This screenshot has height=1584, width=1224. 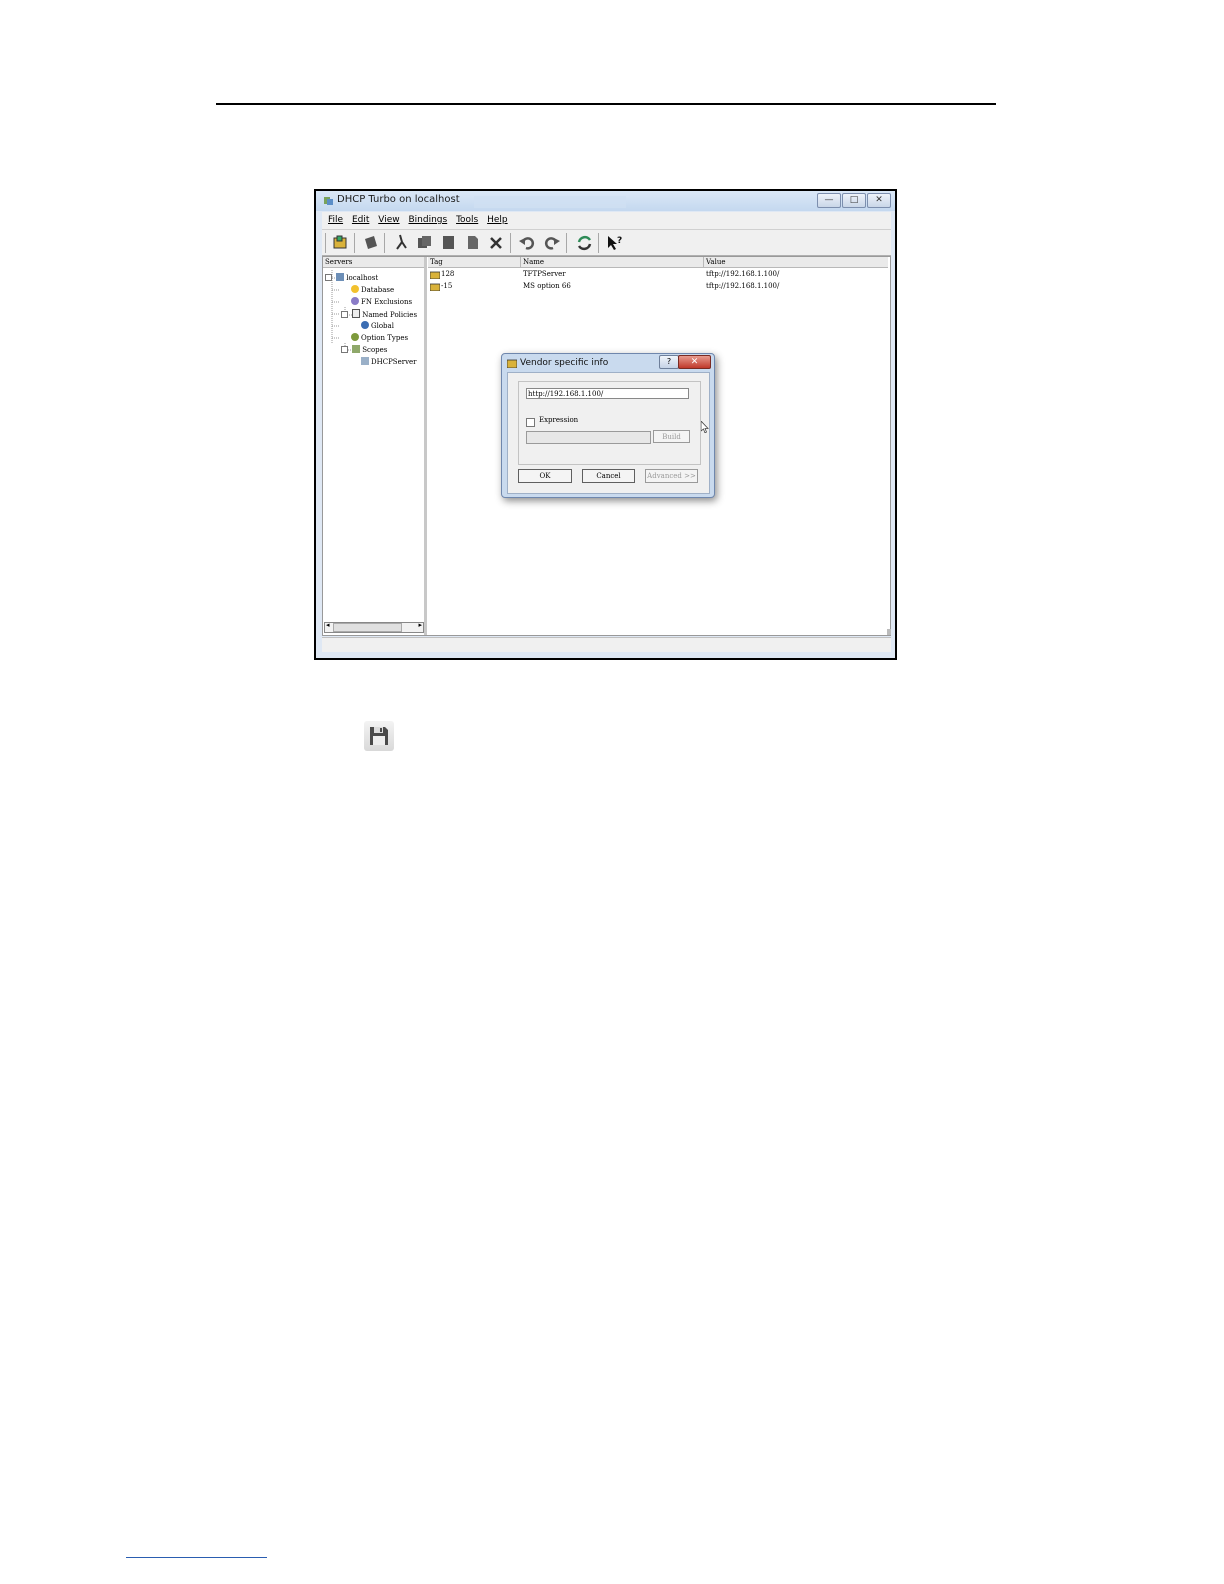 I want to click on resize-grip-icon, so click(x=889, y=632).